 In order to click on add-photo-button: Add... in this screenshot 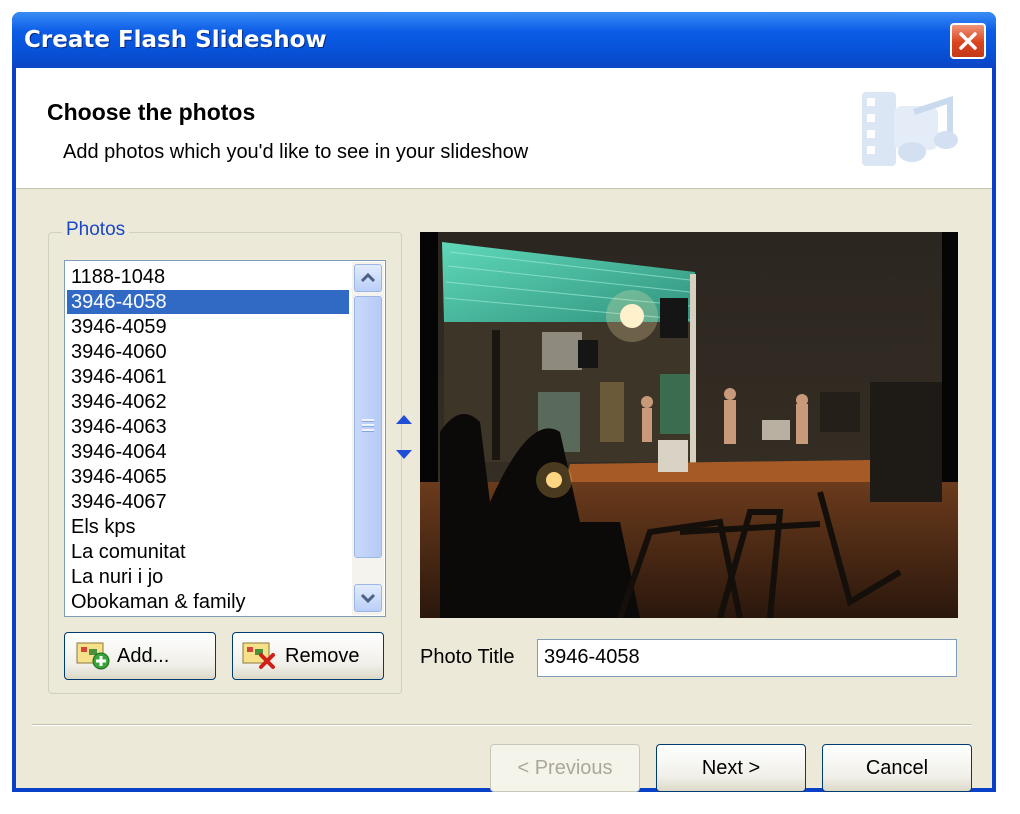, I will do `click(140, 656)`.